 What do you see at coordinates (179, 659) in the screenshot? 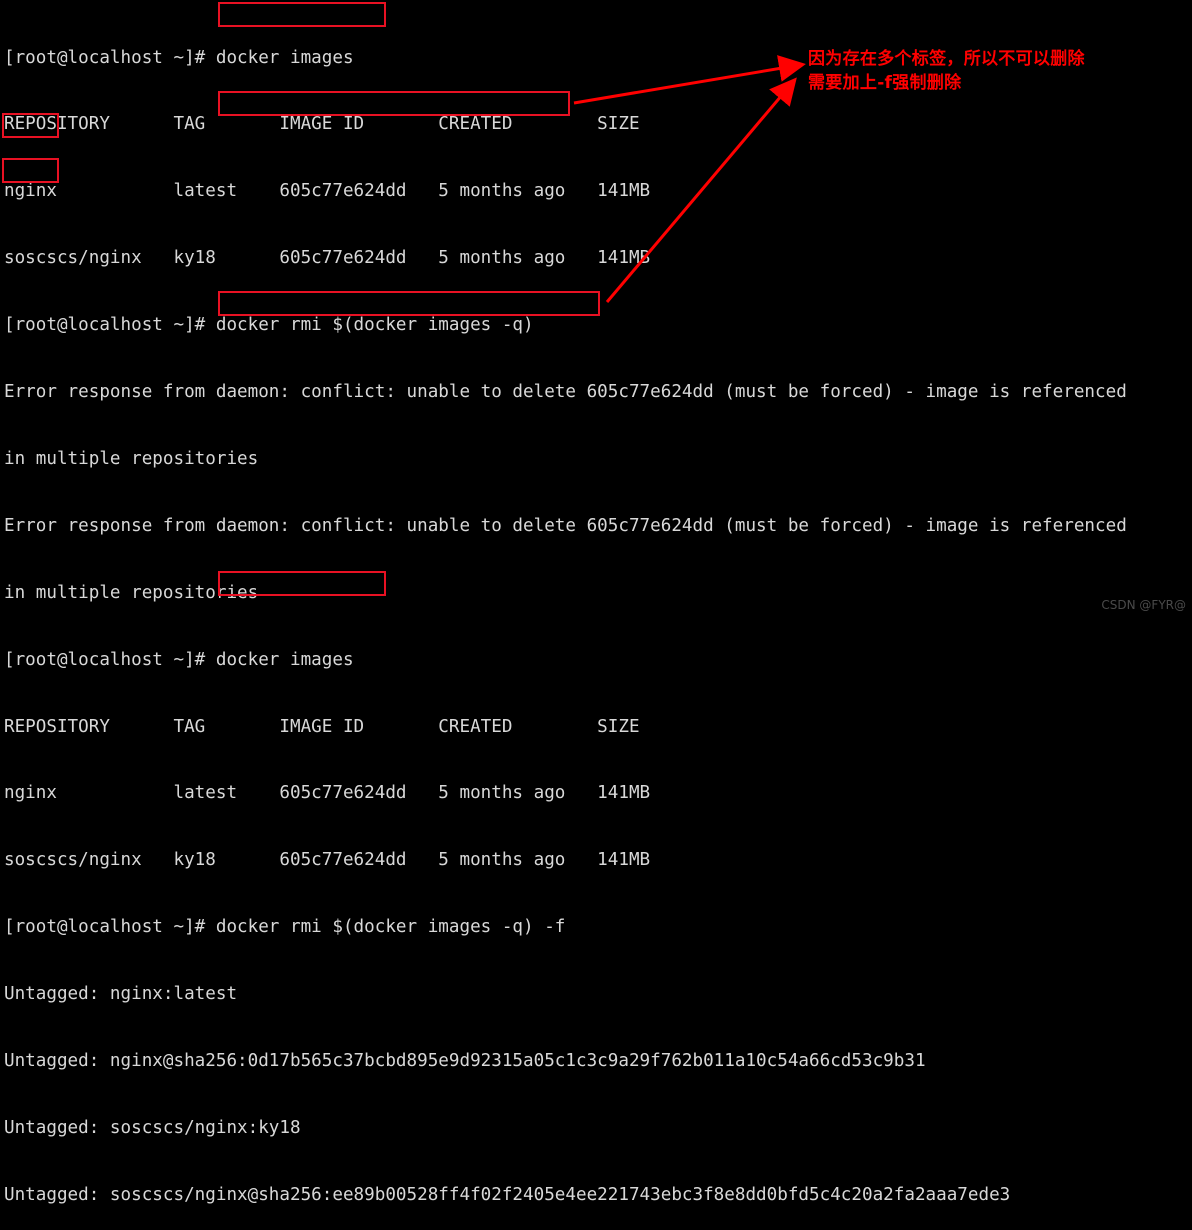
I see `terminal-line: [root@localhost ~]# docker images` at bounding box center [179, 659].